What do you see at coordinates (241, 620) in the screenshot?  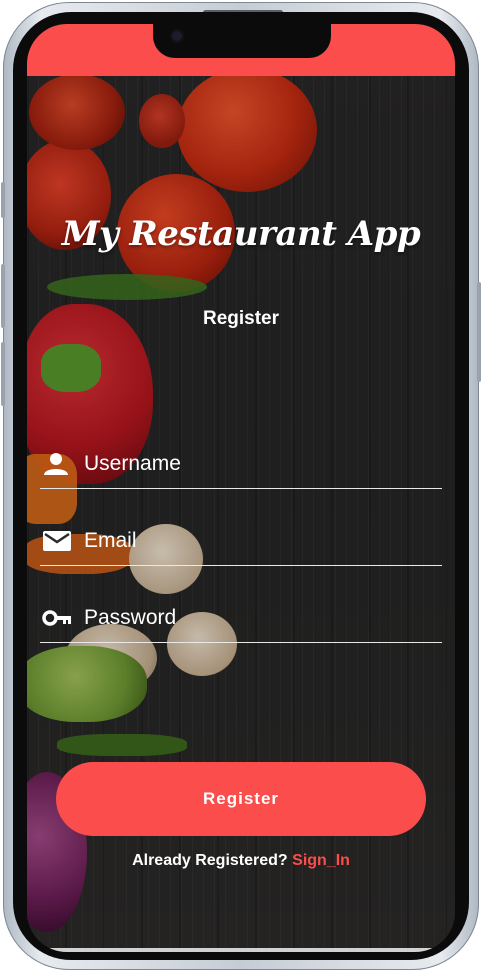 I see `password-field: Password` at bounding box center [241, 620].